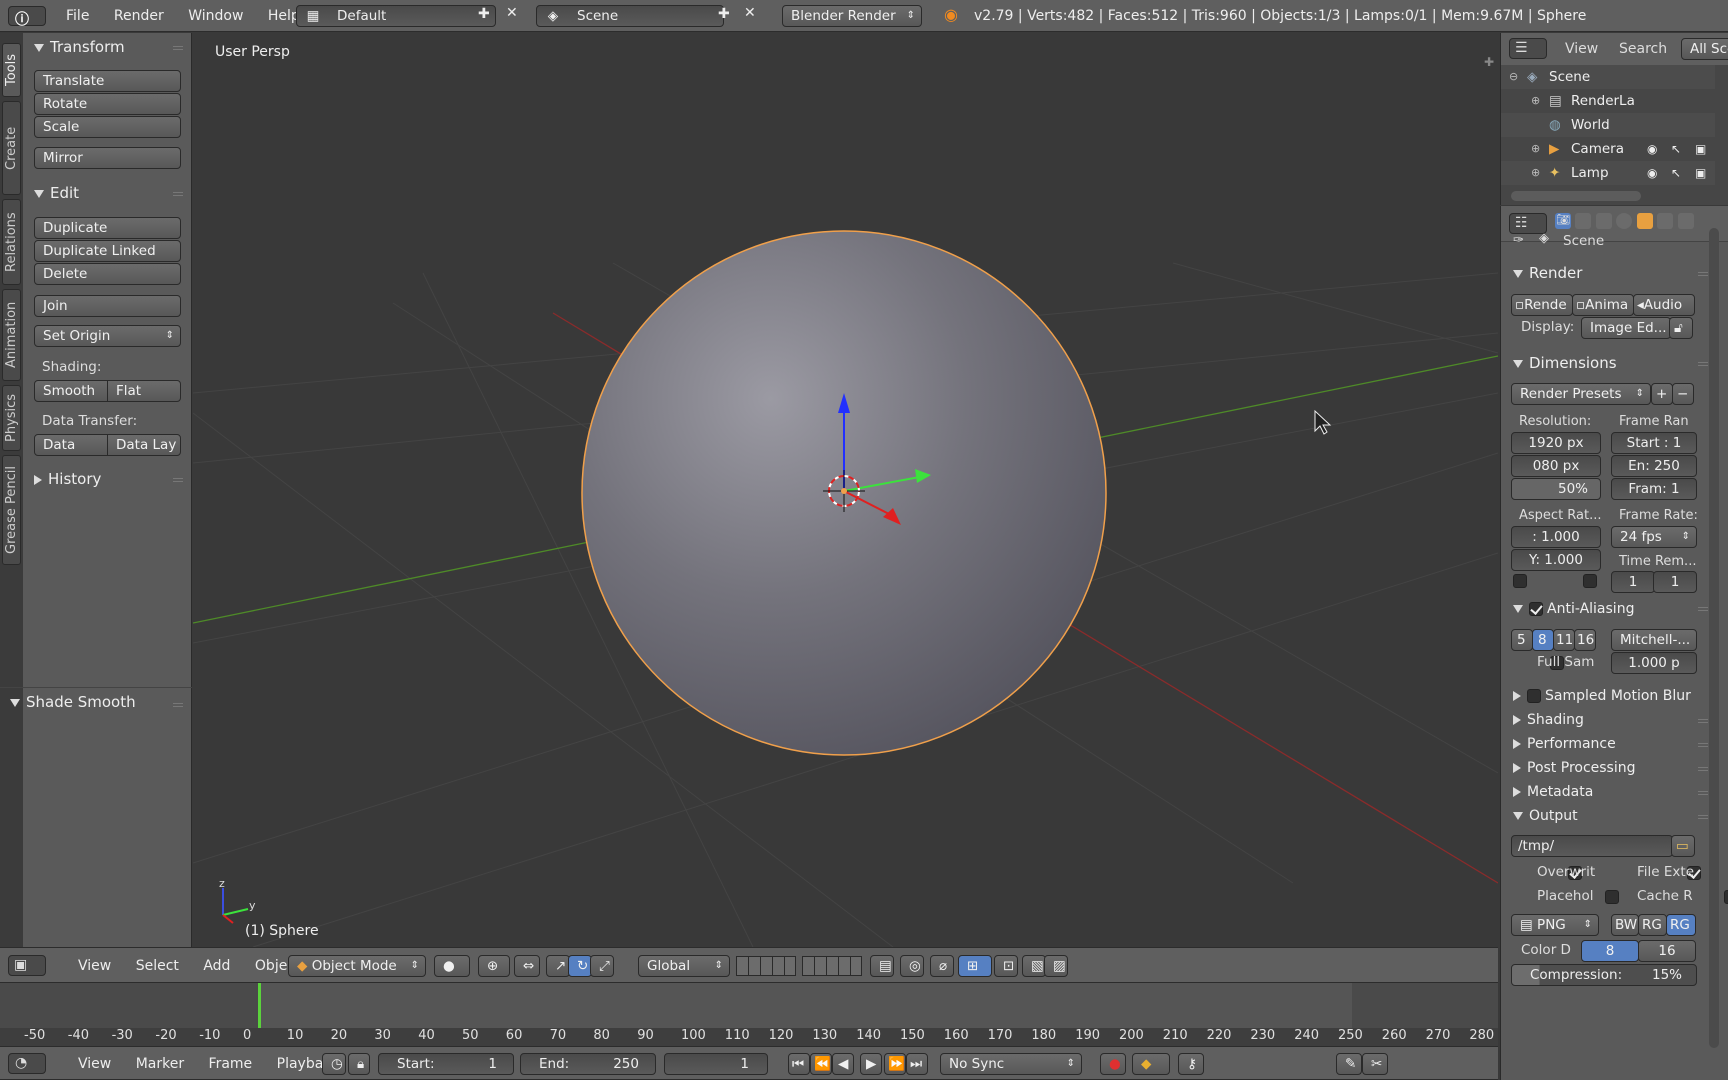  I want to click on cache-result-checkbox, so click(1725, 897).